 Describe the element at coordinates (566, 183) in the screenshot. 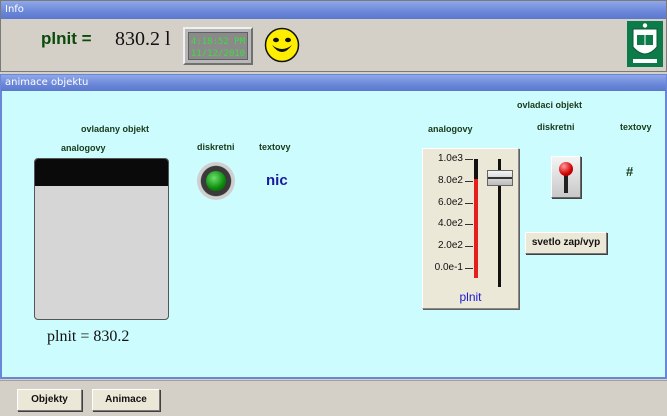

I see `toggle-stem` at that location.